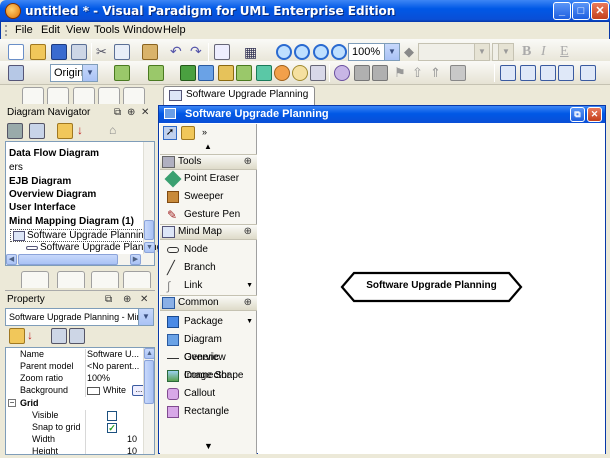 The width and height of the screenshot is (610, 458). I want to click on tree-icon, so click(226, 73).